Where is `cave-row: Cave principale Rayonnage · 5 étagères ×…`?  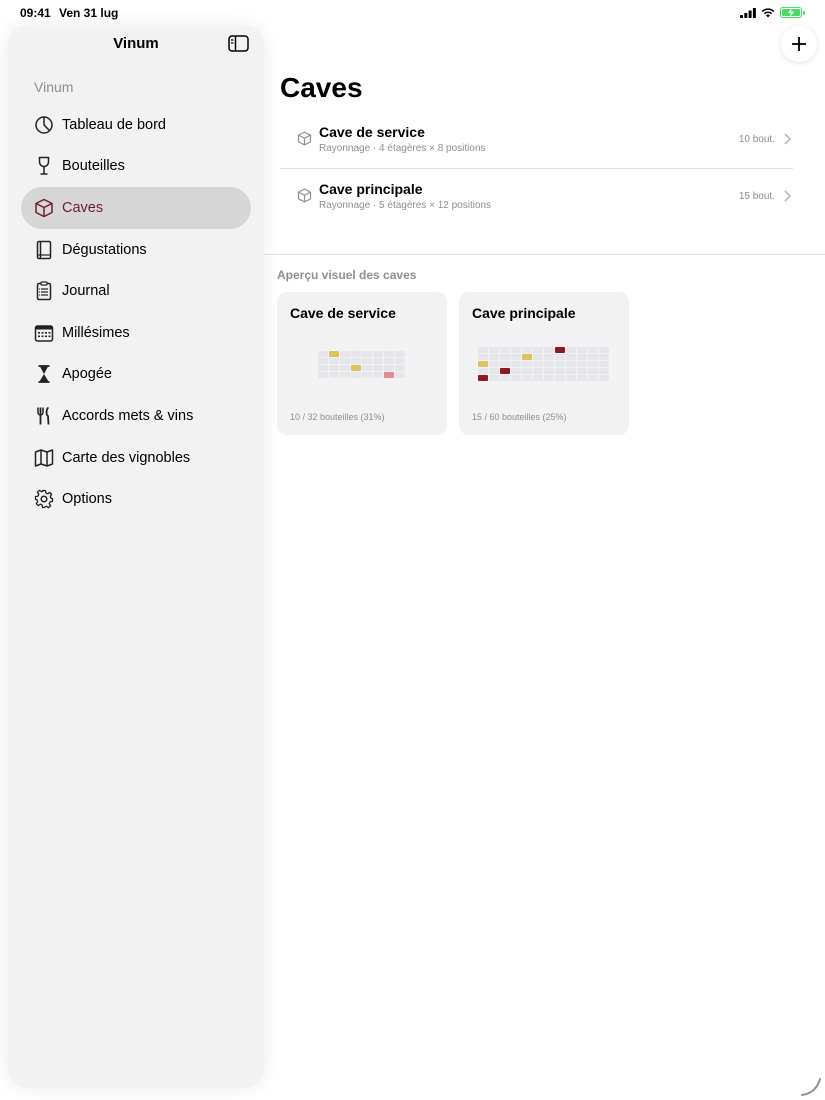 cave-row: Cave principale Rayonnage · 5 étagères ×… is located at coordinates (536, 196).